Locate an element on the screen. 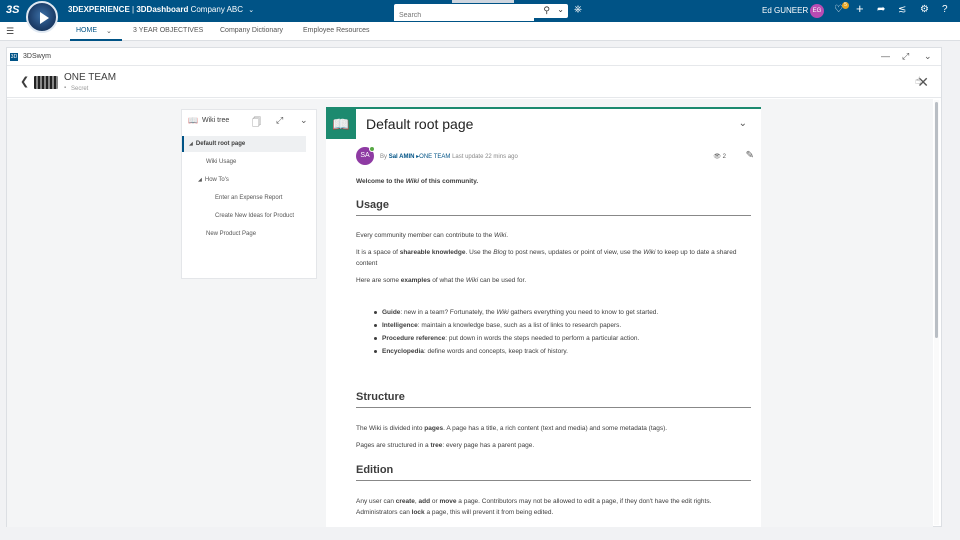  usage-p2-f: Wiki is located at coordinates (649, 252).